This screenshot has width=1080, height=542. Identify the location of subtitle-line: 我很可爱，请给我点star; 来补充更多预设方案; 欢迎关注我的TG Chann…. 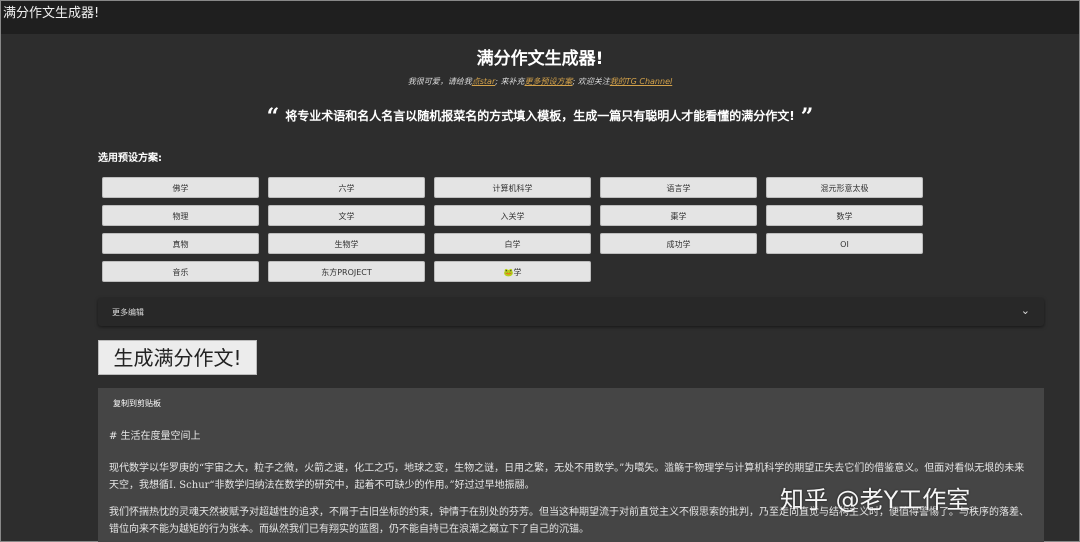
(540, 81).